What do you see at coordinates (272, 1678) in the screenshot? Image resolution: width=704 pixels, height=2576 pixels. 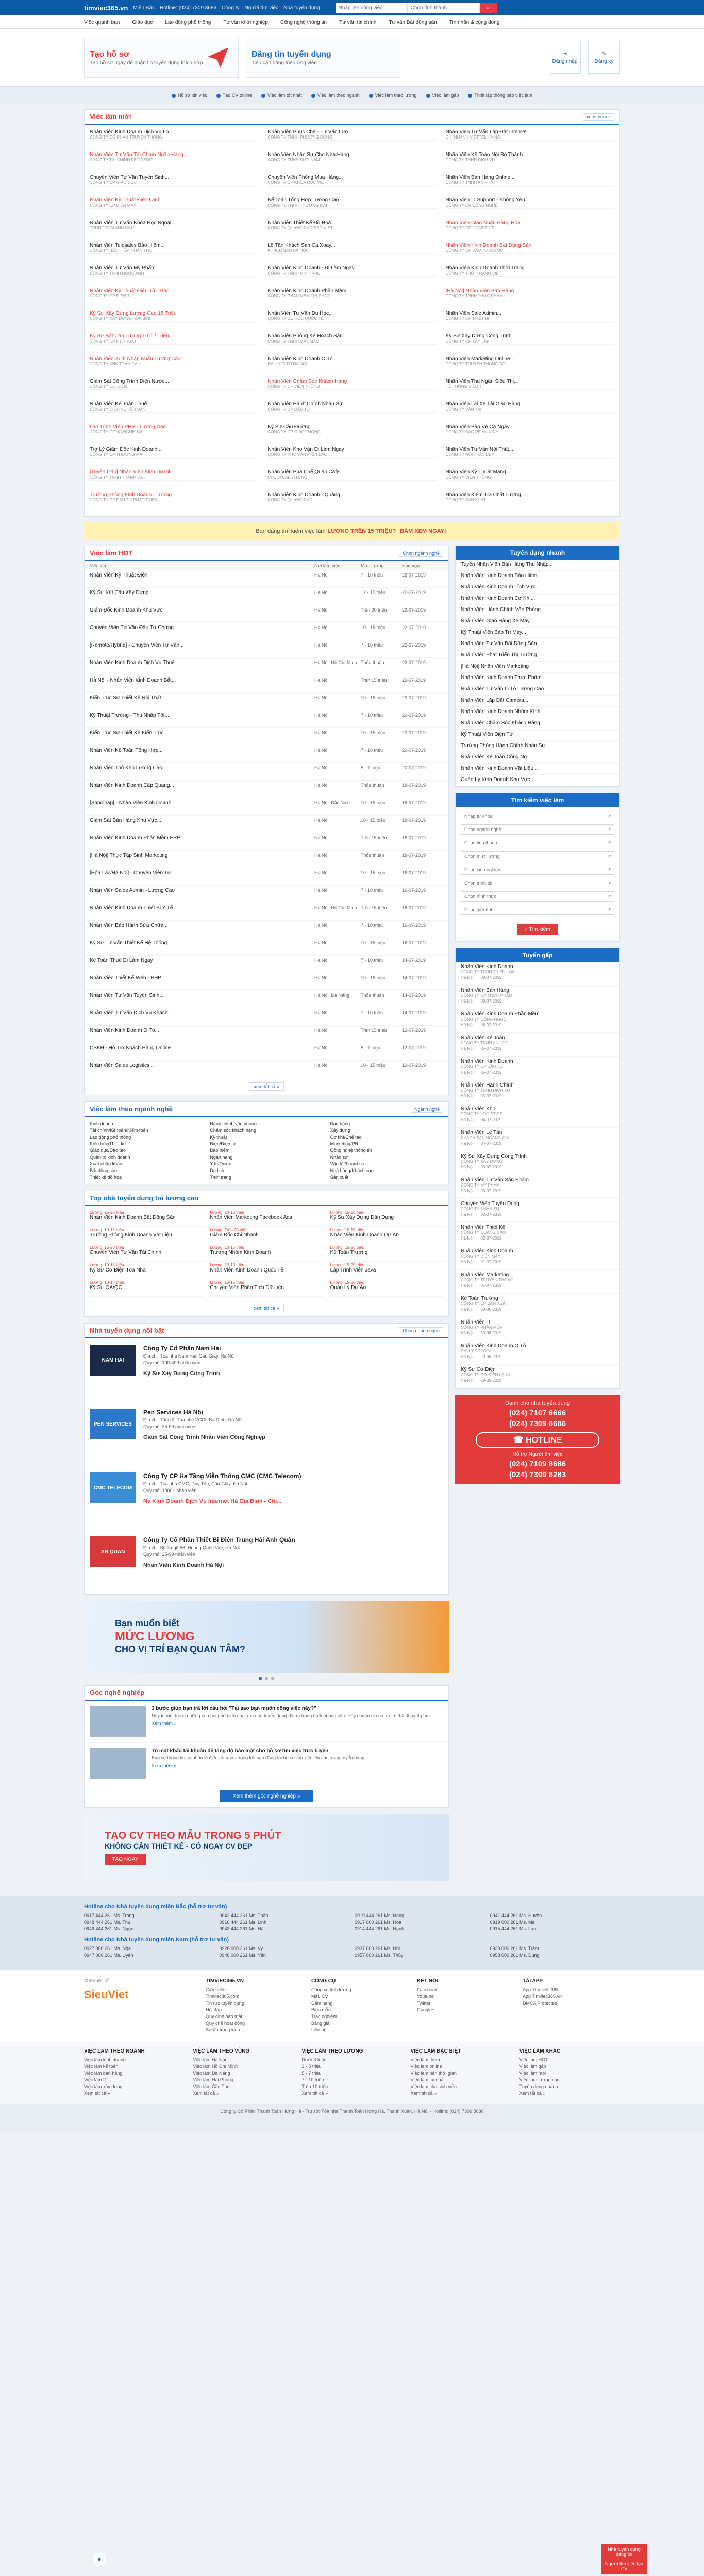 I see `carousel-dot` at bounding box center [272, 1678].